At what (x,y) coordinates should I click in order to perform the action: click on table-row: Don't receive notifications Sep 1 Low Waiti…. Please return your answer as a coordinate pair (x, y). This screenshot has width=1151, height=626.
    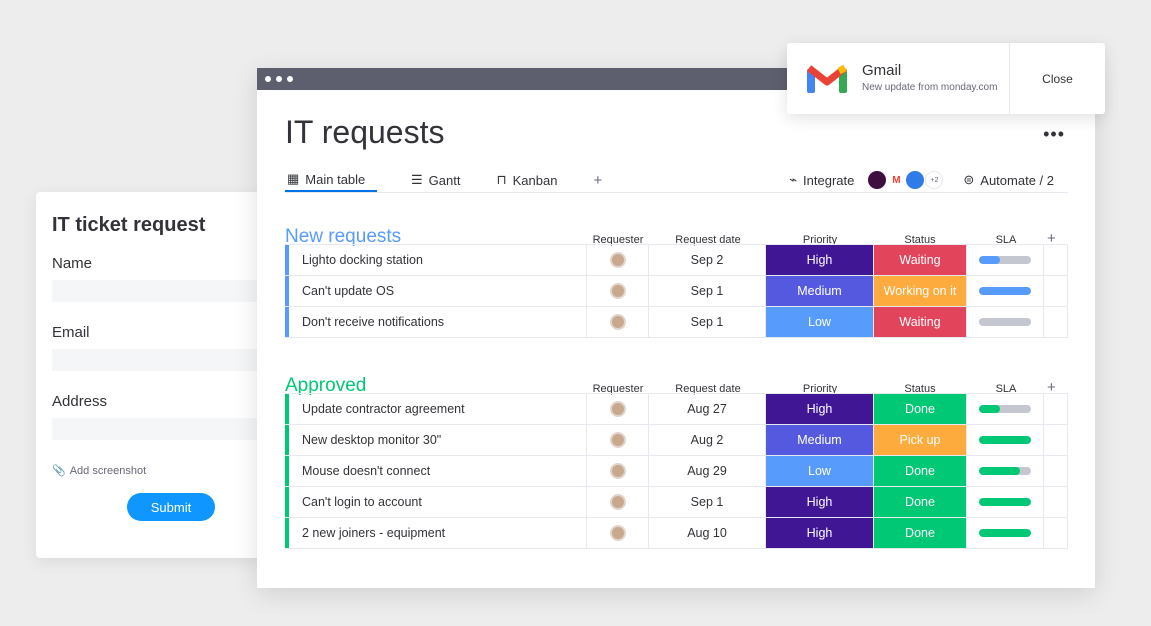
    Looking at the image, I should click on (676, 322).